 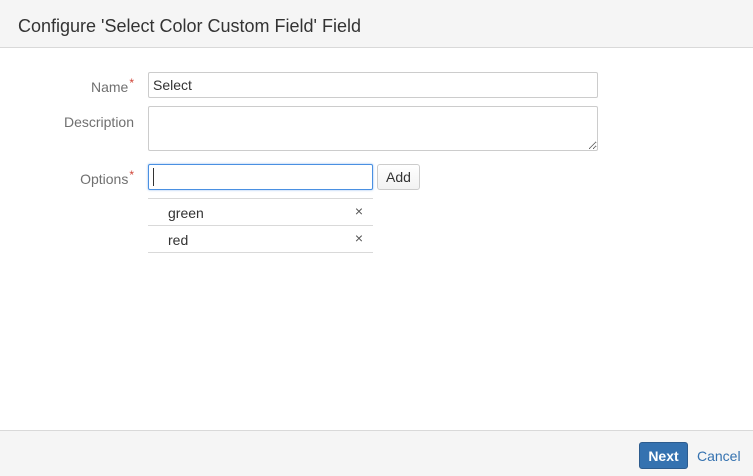 I want to click on cancel-link: Cancel, so click(x=719, y=456).